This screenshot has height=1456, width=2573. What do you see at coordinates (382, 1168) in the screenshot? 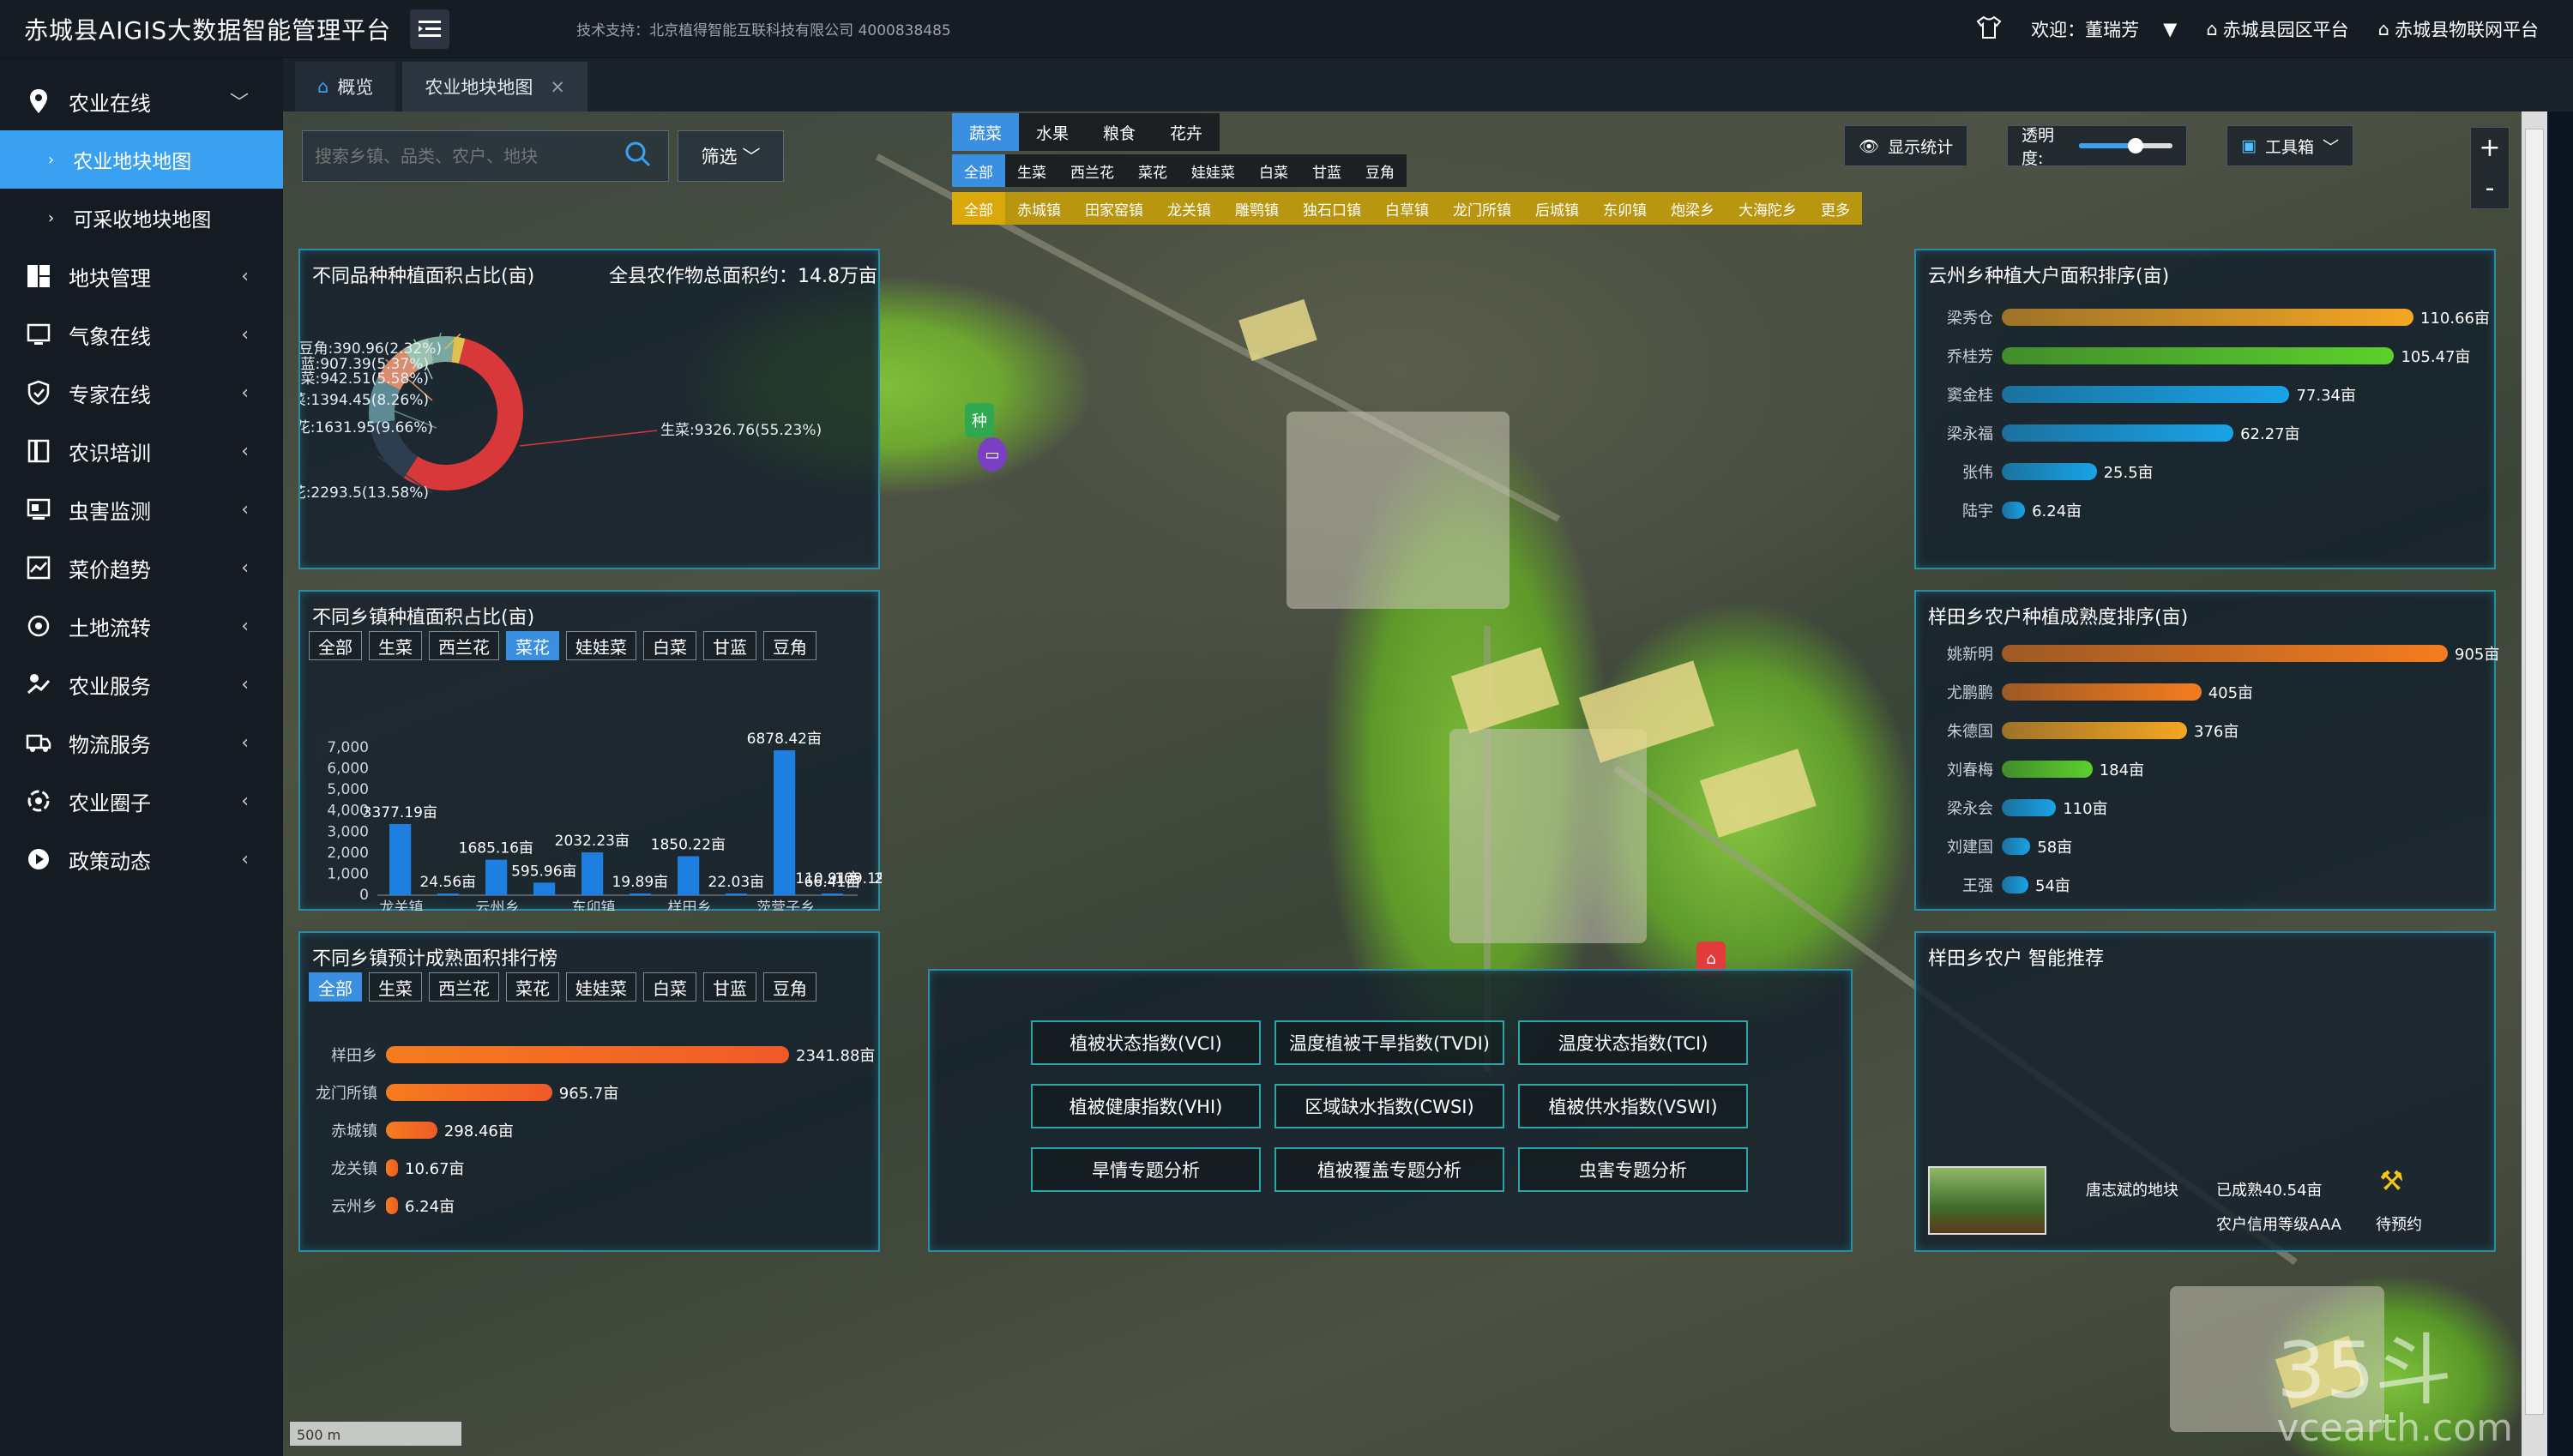
I see `rank-row: 龙关镇 10.67亩` at bounding box center [382, 1168].